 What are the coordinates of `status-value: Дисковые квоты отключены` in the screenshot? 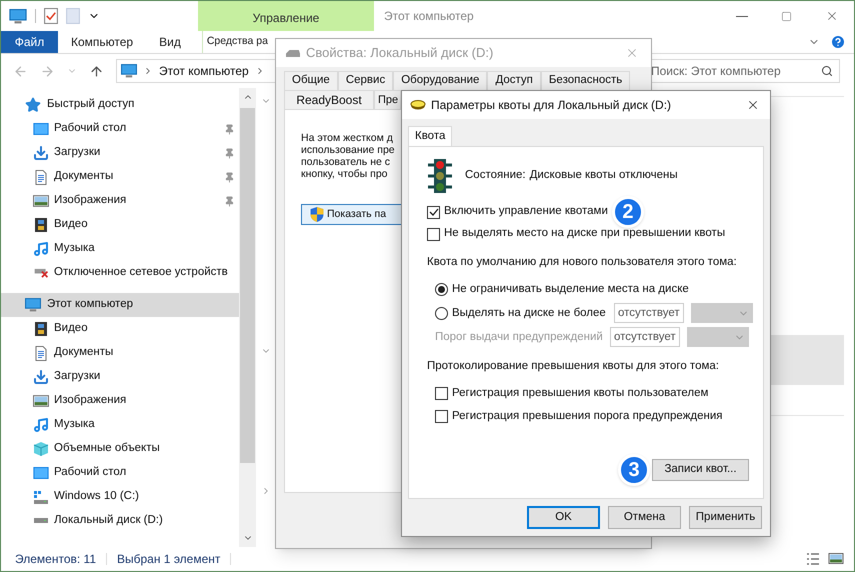 It's located at (604, 176).